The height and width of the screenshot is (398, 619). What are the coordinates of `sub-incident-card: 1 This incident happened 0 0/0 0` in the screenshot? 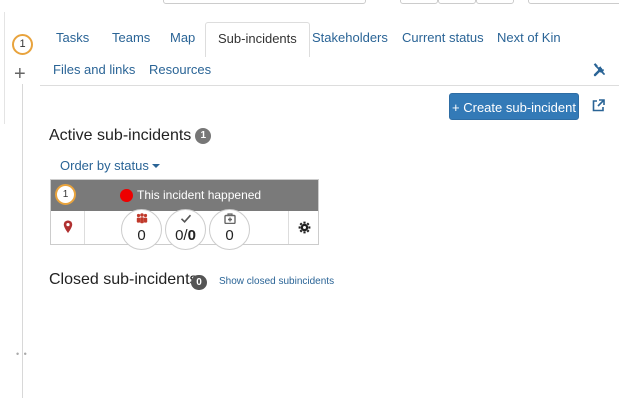 It's located at (184, 214).